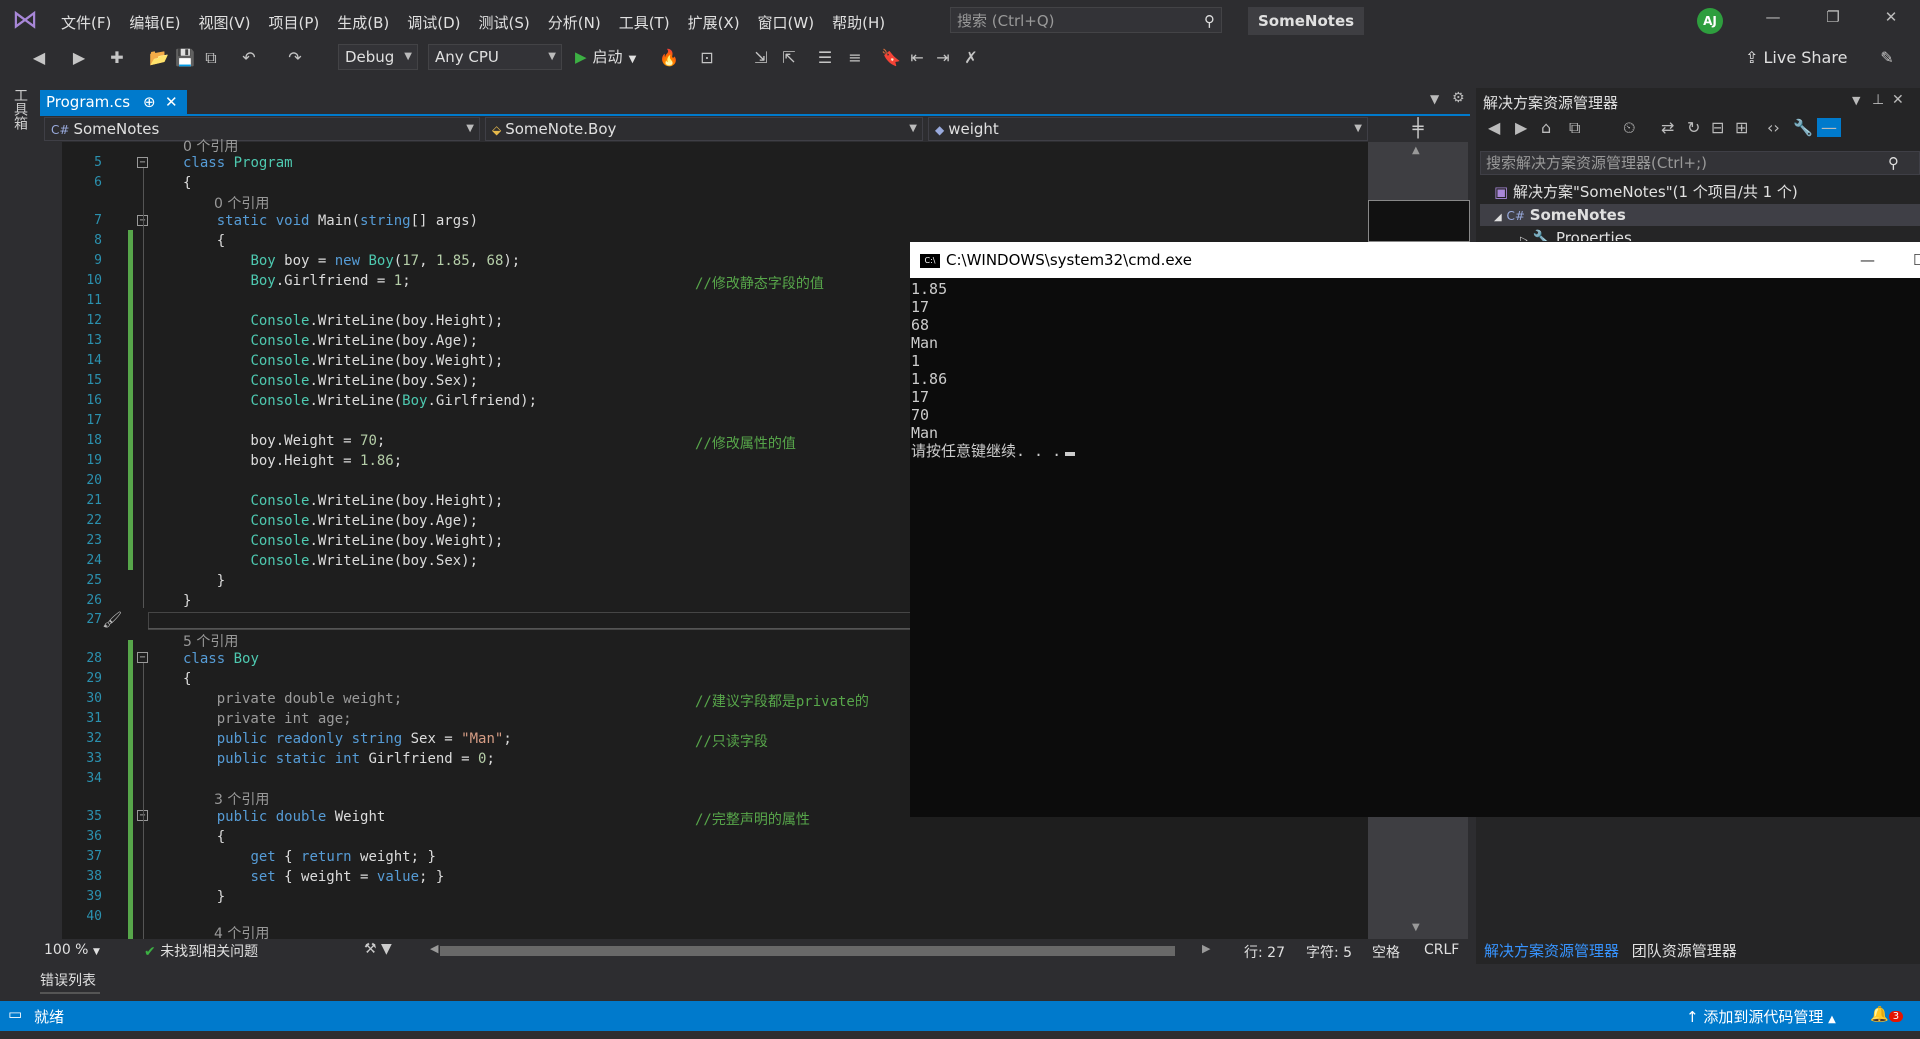  Describe the element at coordinates (1710, 21) in the screenshot. I see `avatar: AJ` at that location.